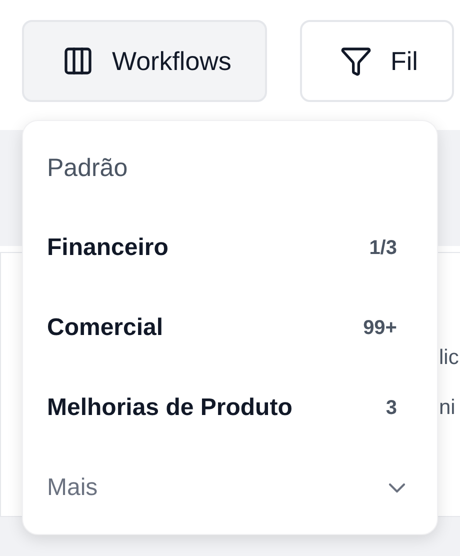 This screenshot has height=556, width=460. What do you see at coordinates (391, 408) in the screenshot?
I see `item-count: 3` at bounding box center [391, 408].